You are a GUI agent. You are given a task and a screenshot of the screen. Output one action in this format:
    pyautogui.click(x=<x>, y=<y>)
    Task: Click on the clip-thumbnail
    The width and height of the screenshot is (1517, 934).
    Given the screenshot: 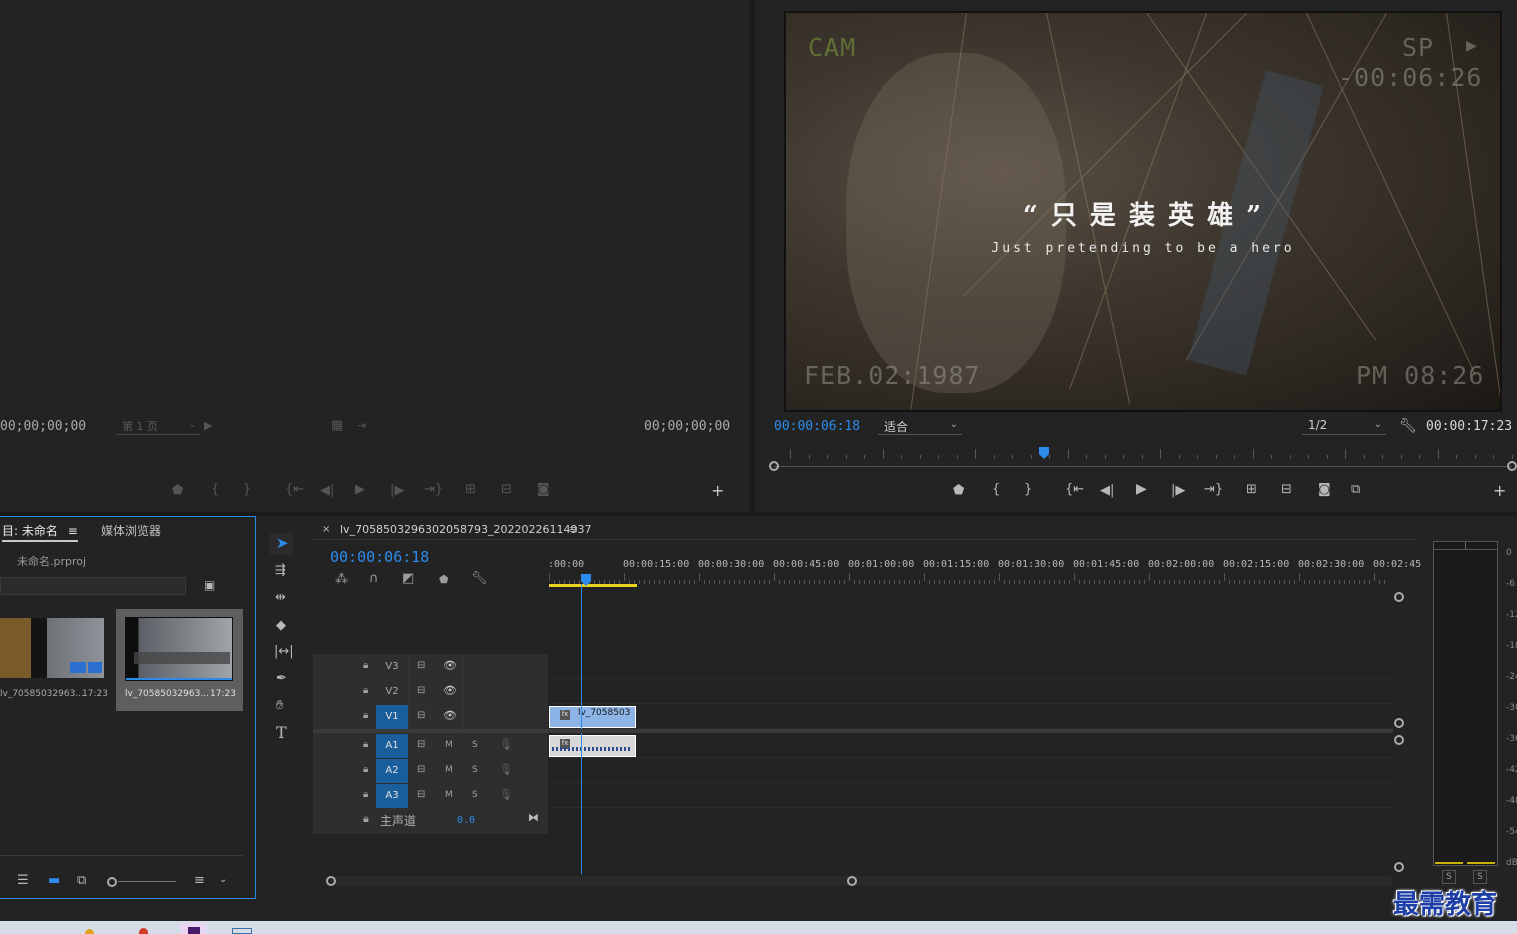 What is the action you would take?
    pyautogui.click(x=179, y=649)
    